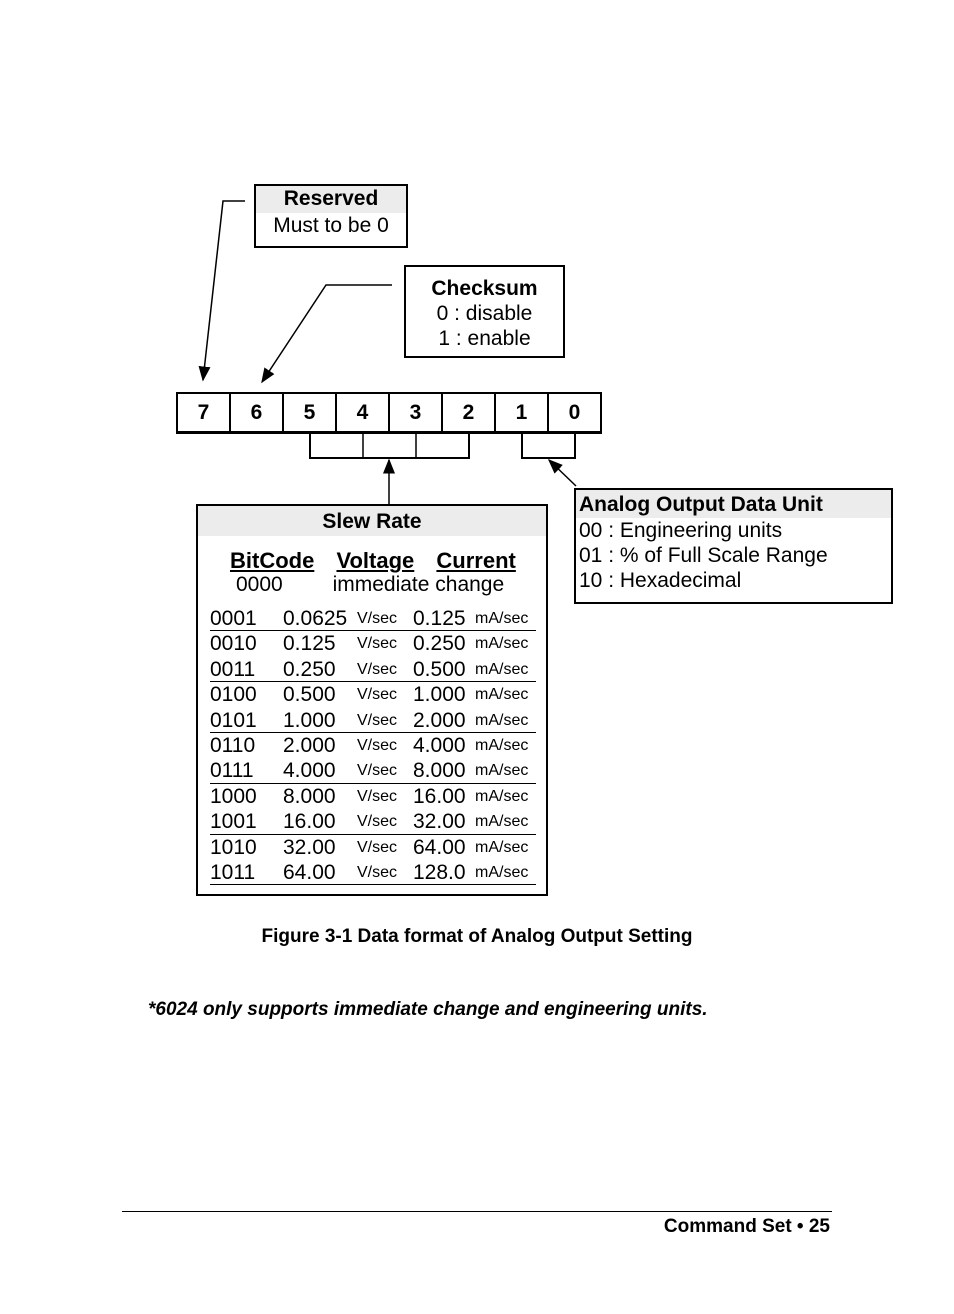 This screenshot has height=1314, width=954. I want to click on bit-cell: 1, so click(522, 412).